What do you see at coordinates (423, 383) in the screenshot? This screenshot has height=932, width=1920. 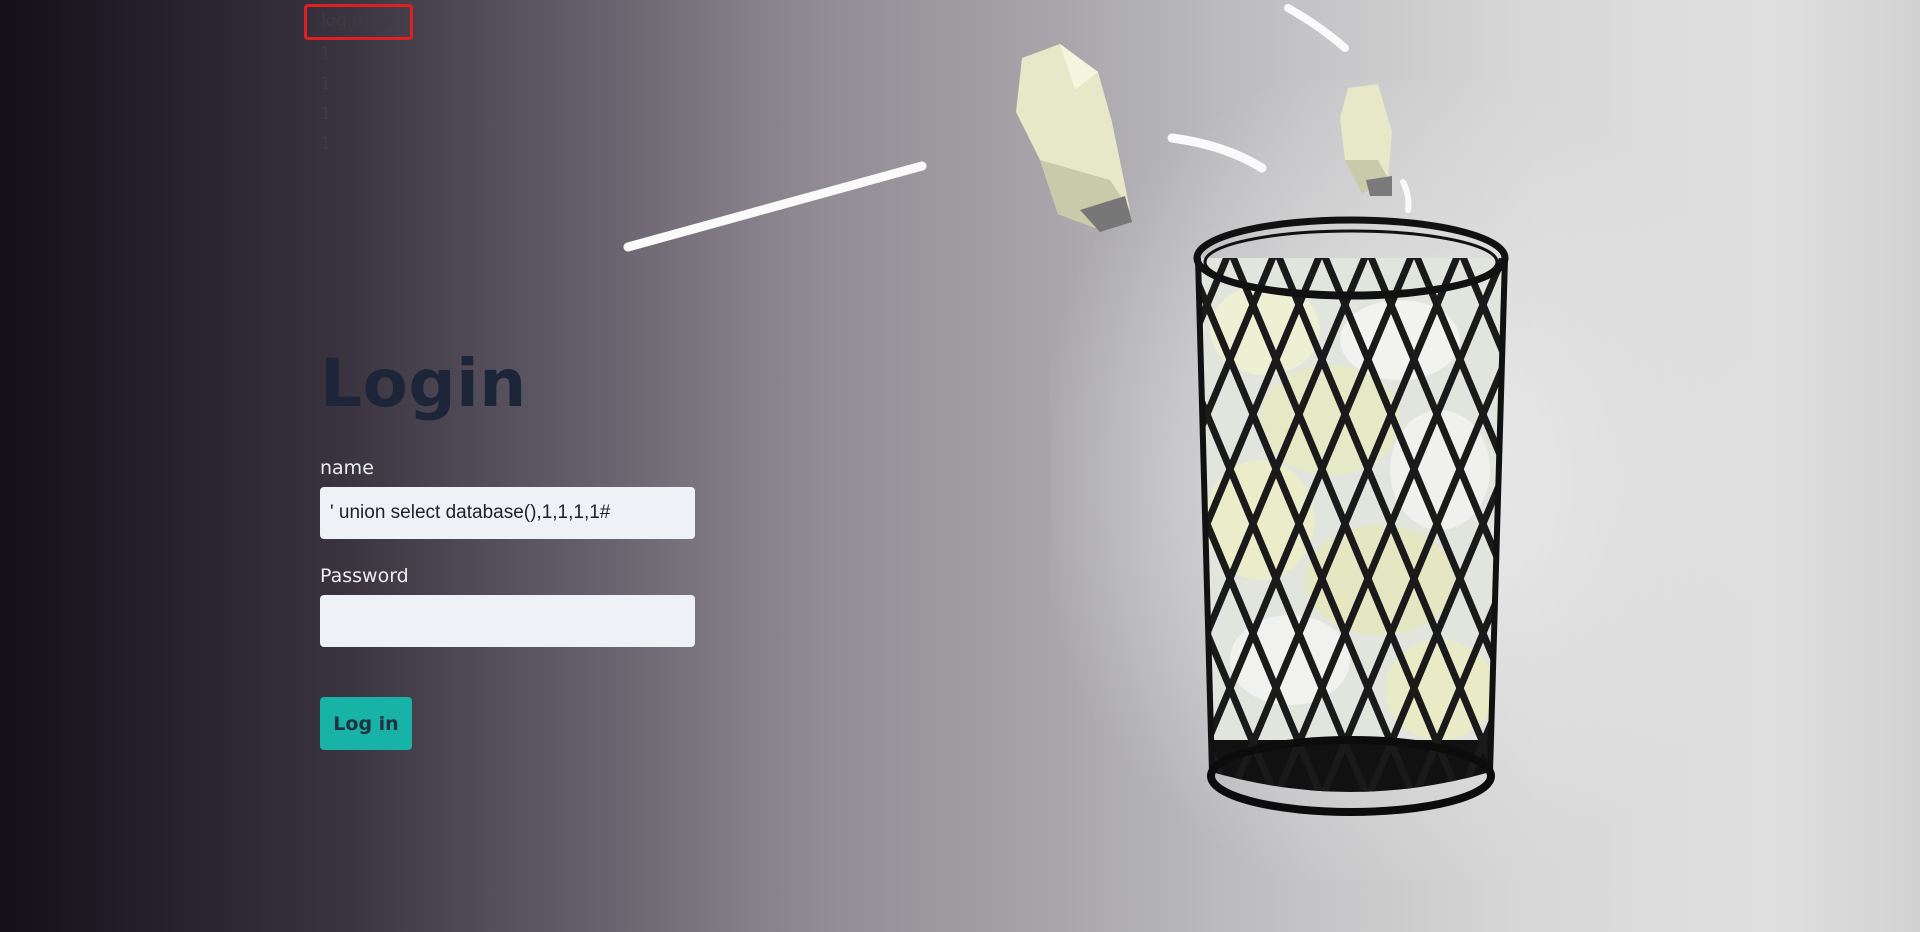 I see `page-title: Login` at bounding box center [423, 383].